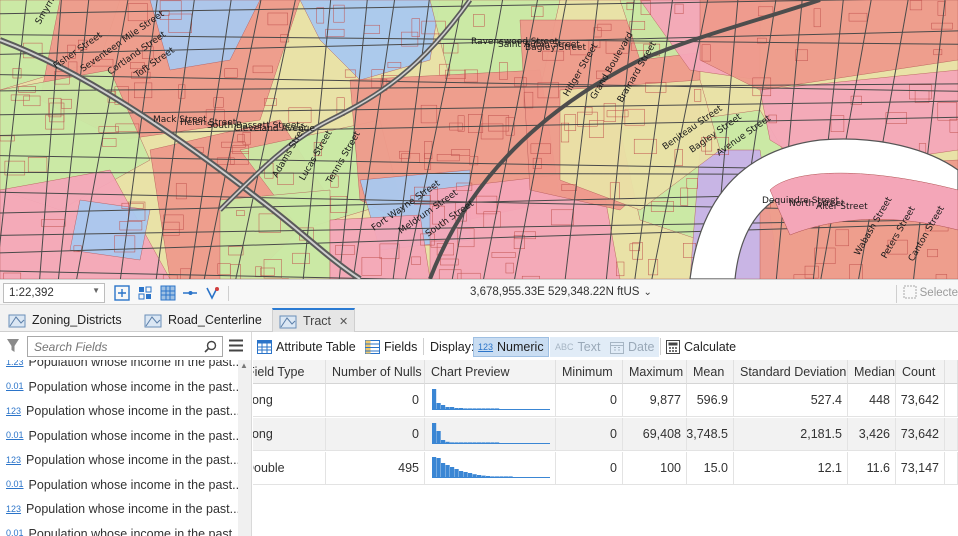  What do you see at coordinates (511, 347) in the screenshot?
I see `display-numeric-toggle: 123 Numeric` at bounding box center [511, 347].